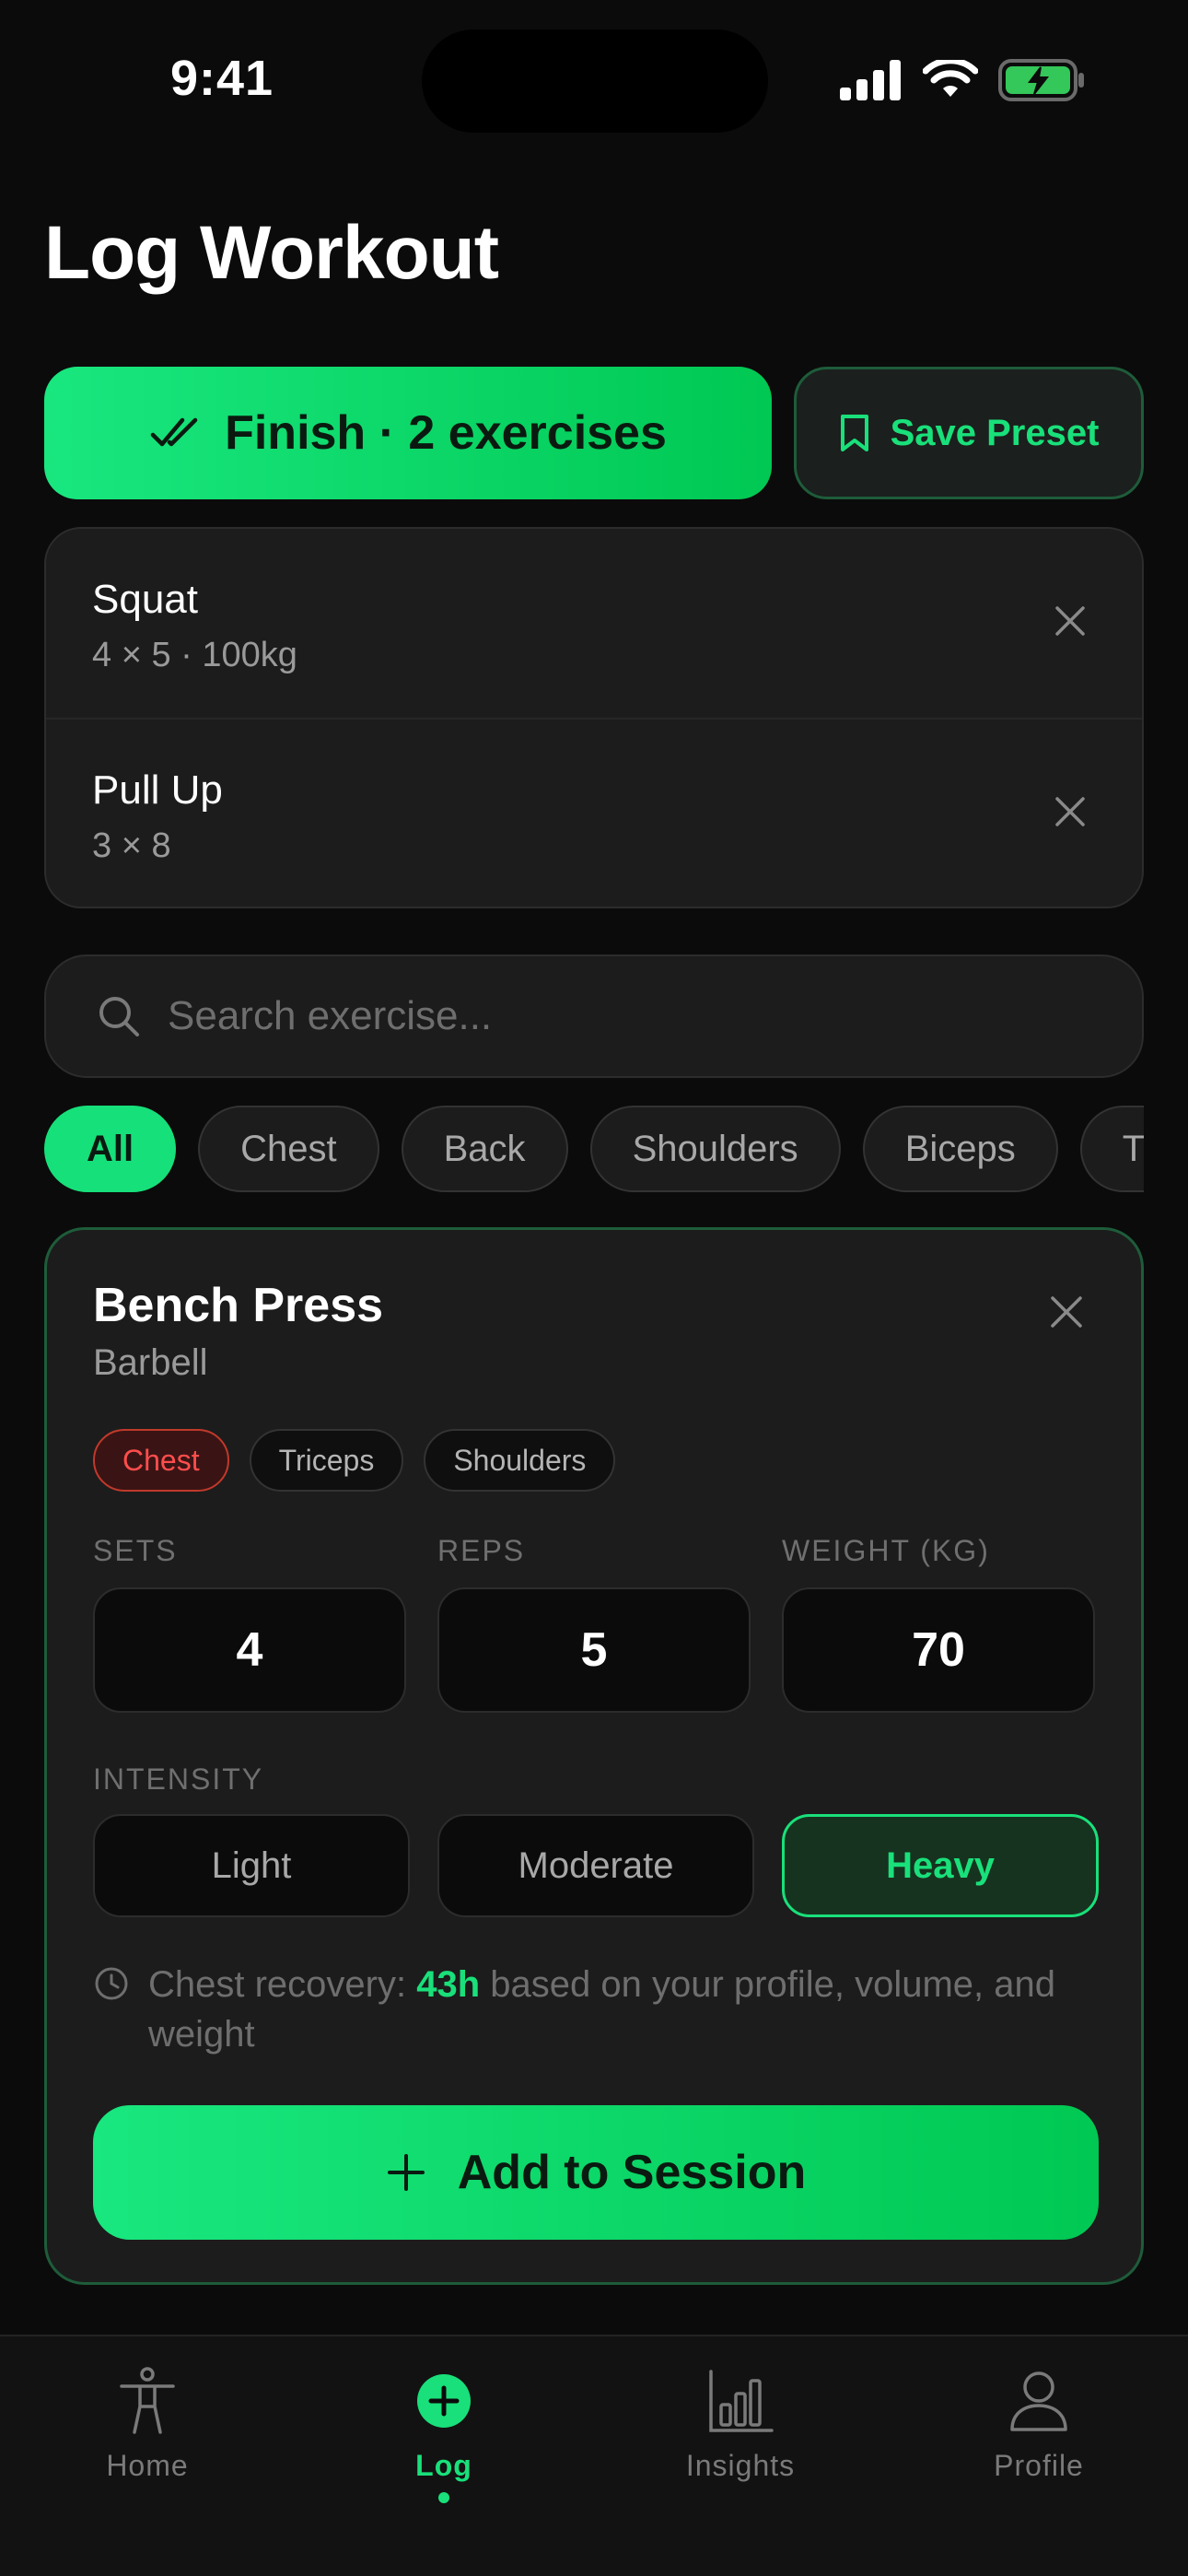  I want to click on status-icons, so click(962, 80).